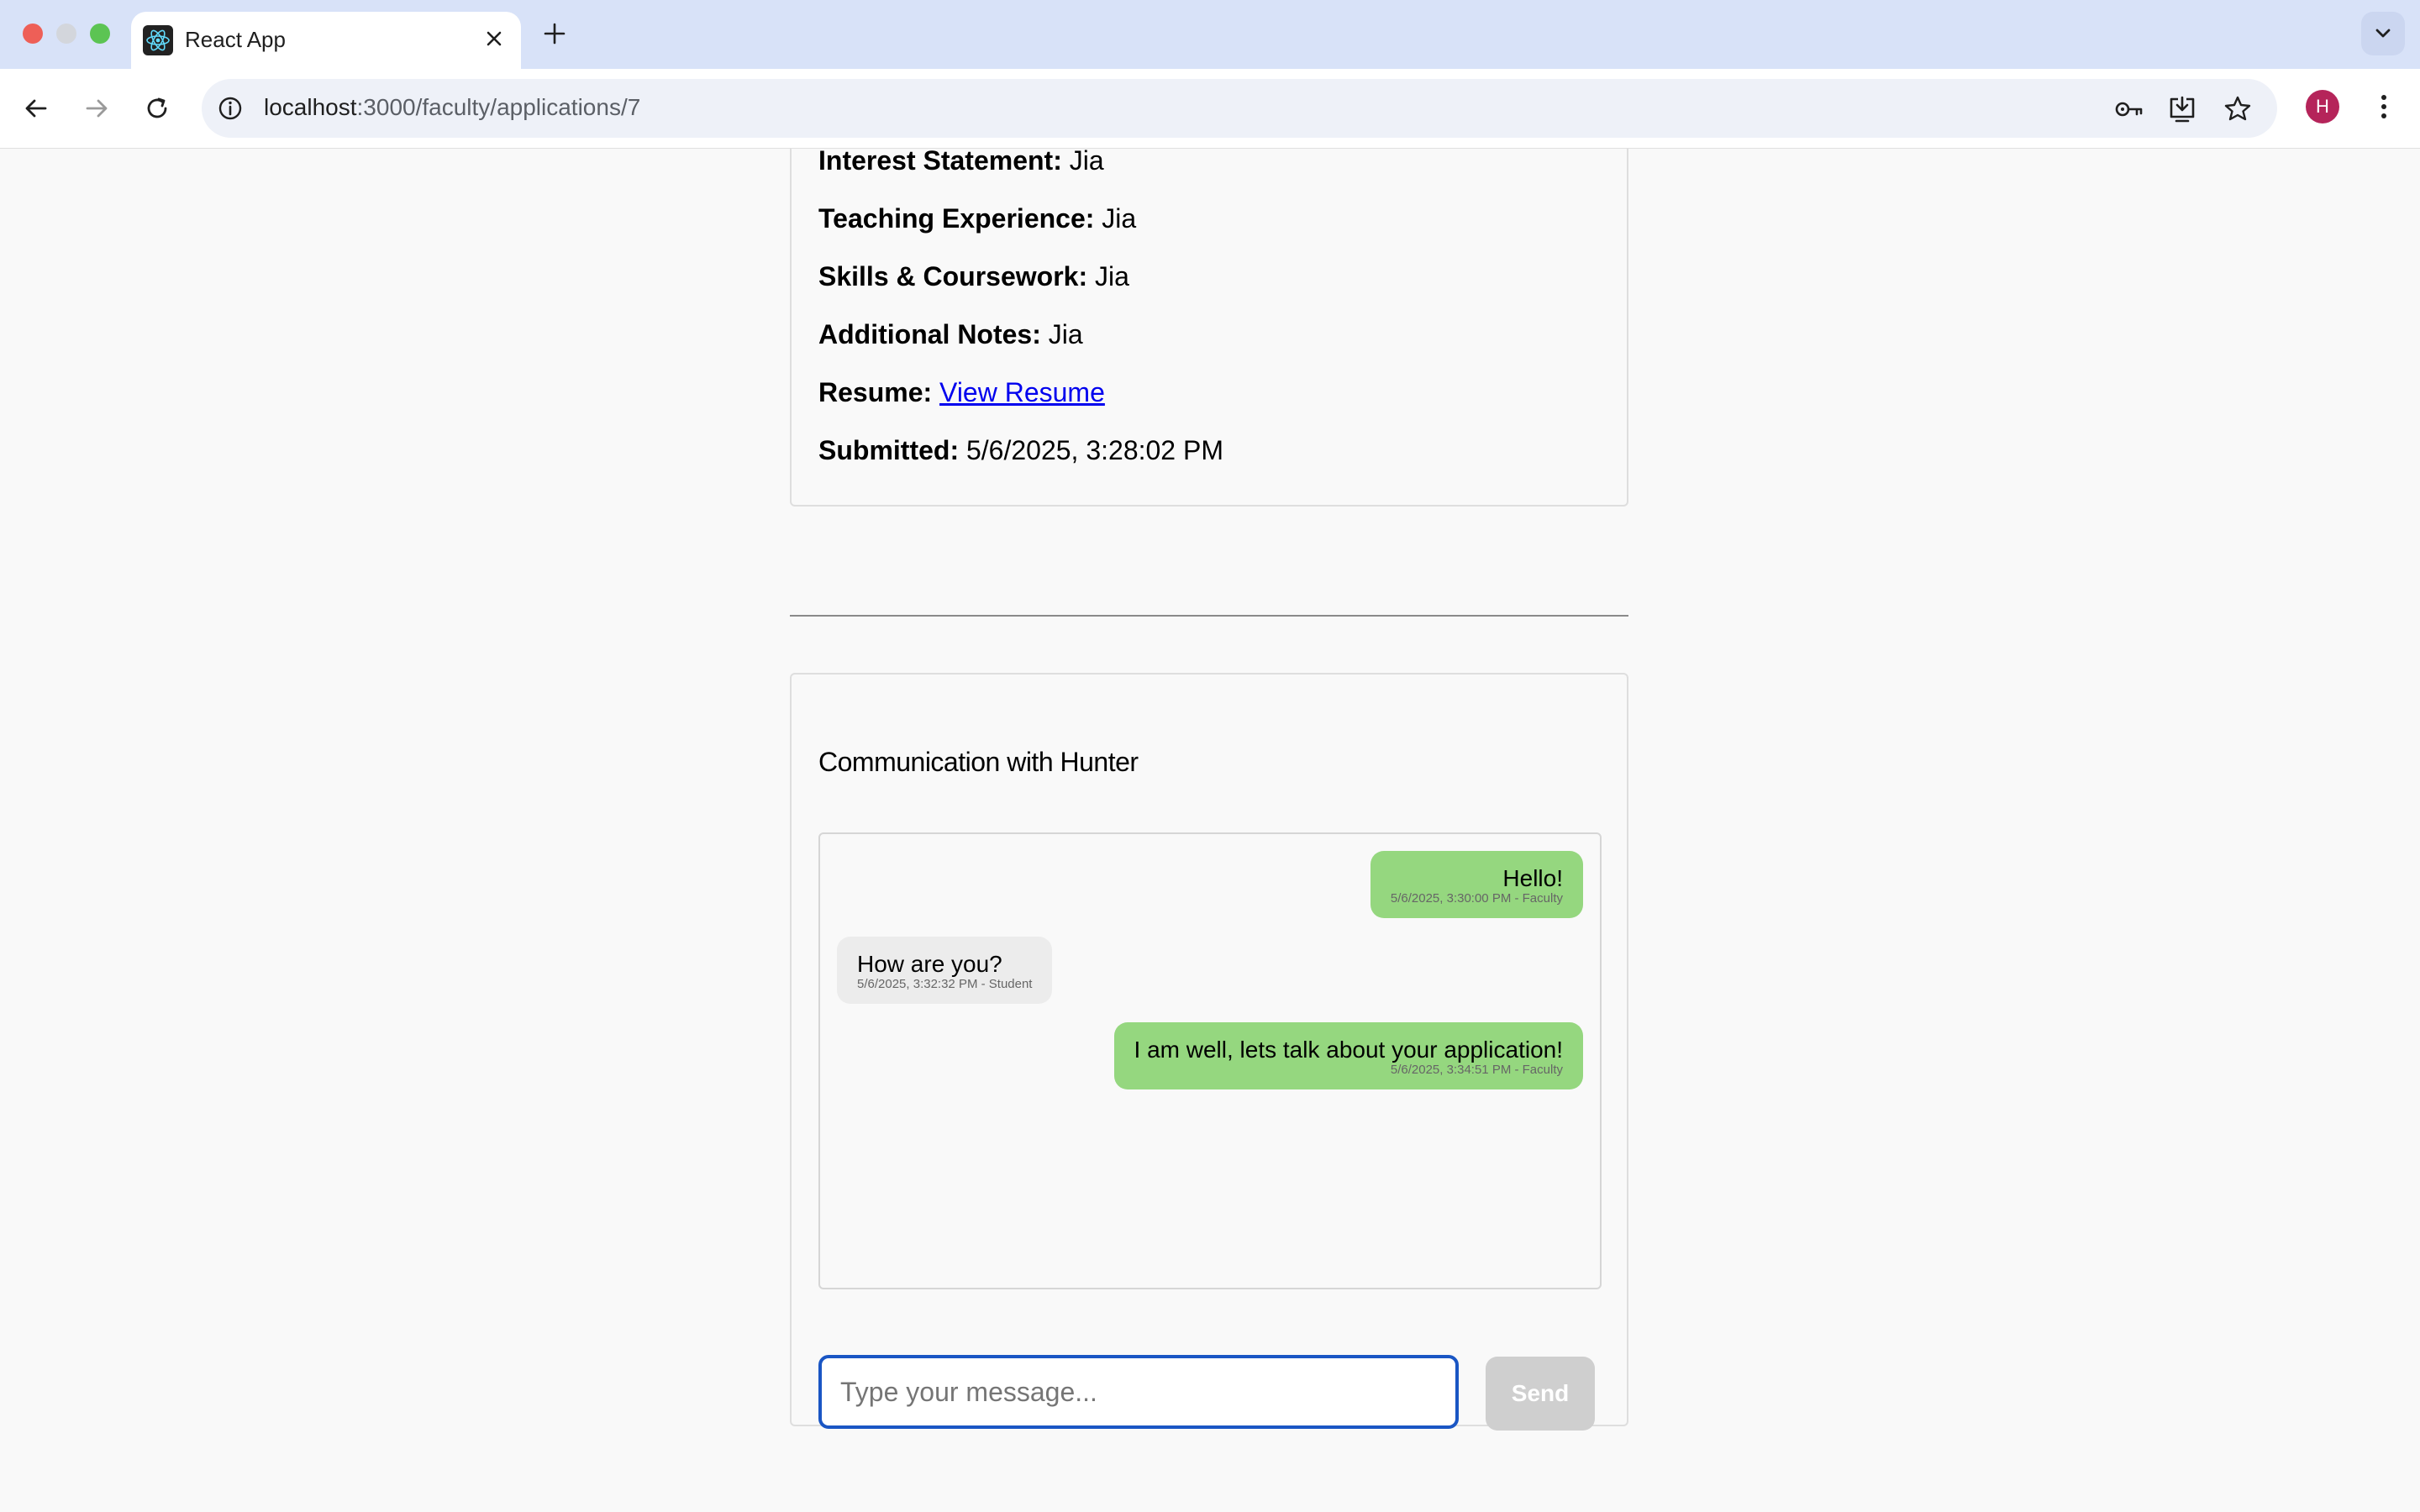  What do you see at coordinates (940, 162) in the screenshot?
I see `detail-label: Interest Statement:` at bounding box center [940, 162].